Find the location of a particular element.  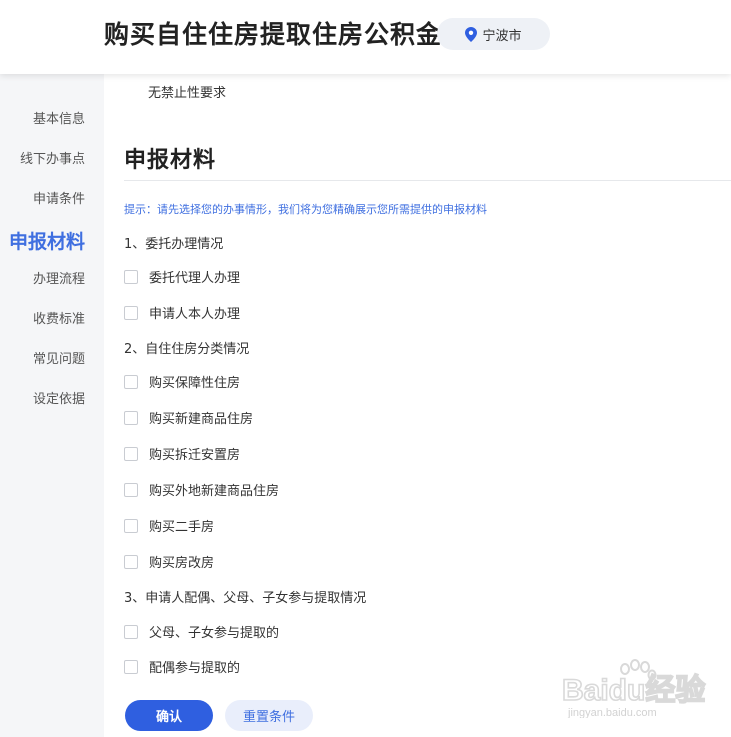

sidebar-item-basic-info: 基本信息 is located at coordinates (59, 117).